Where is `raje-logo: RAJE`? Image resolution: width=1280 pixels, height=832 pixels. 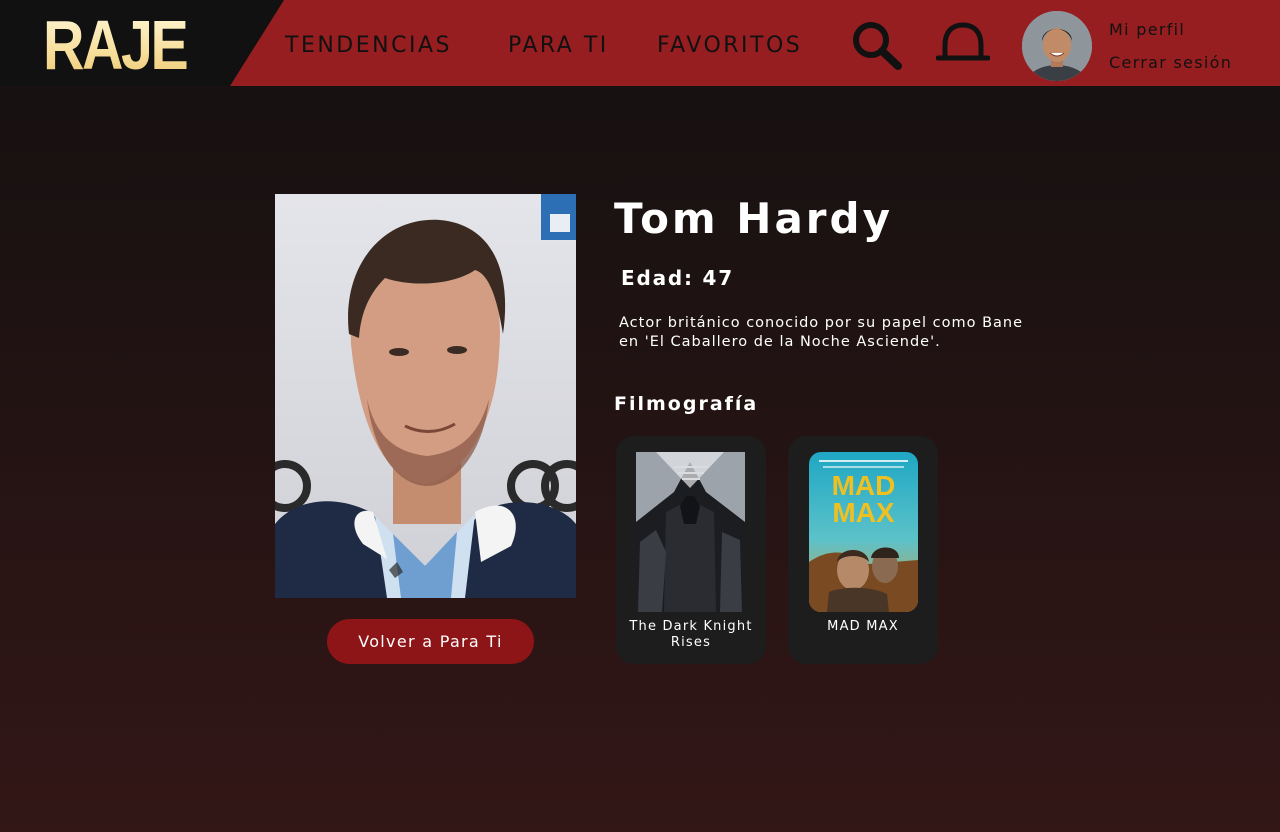
raje-logo: RAJE is located at coordinates (116, 45).